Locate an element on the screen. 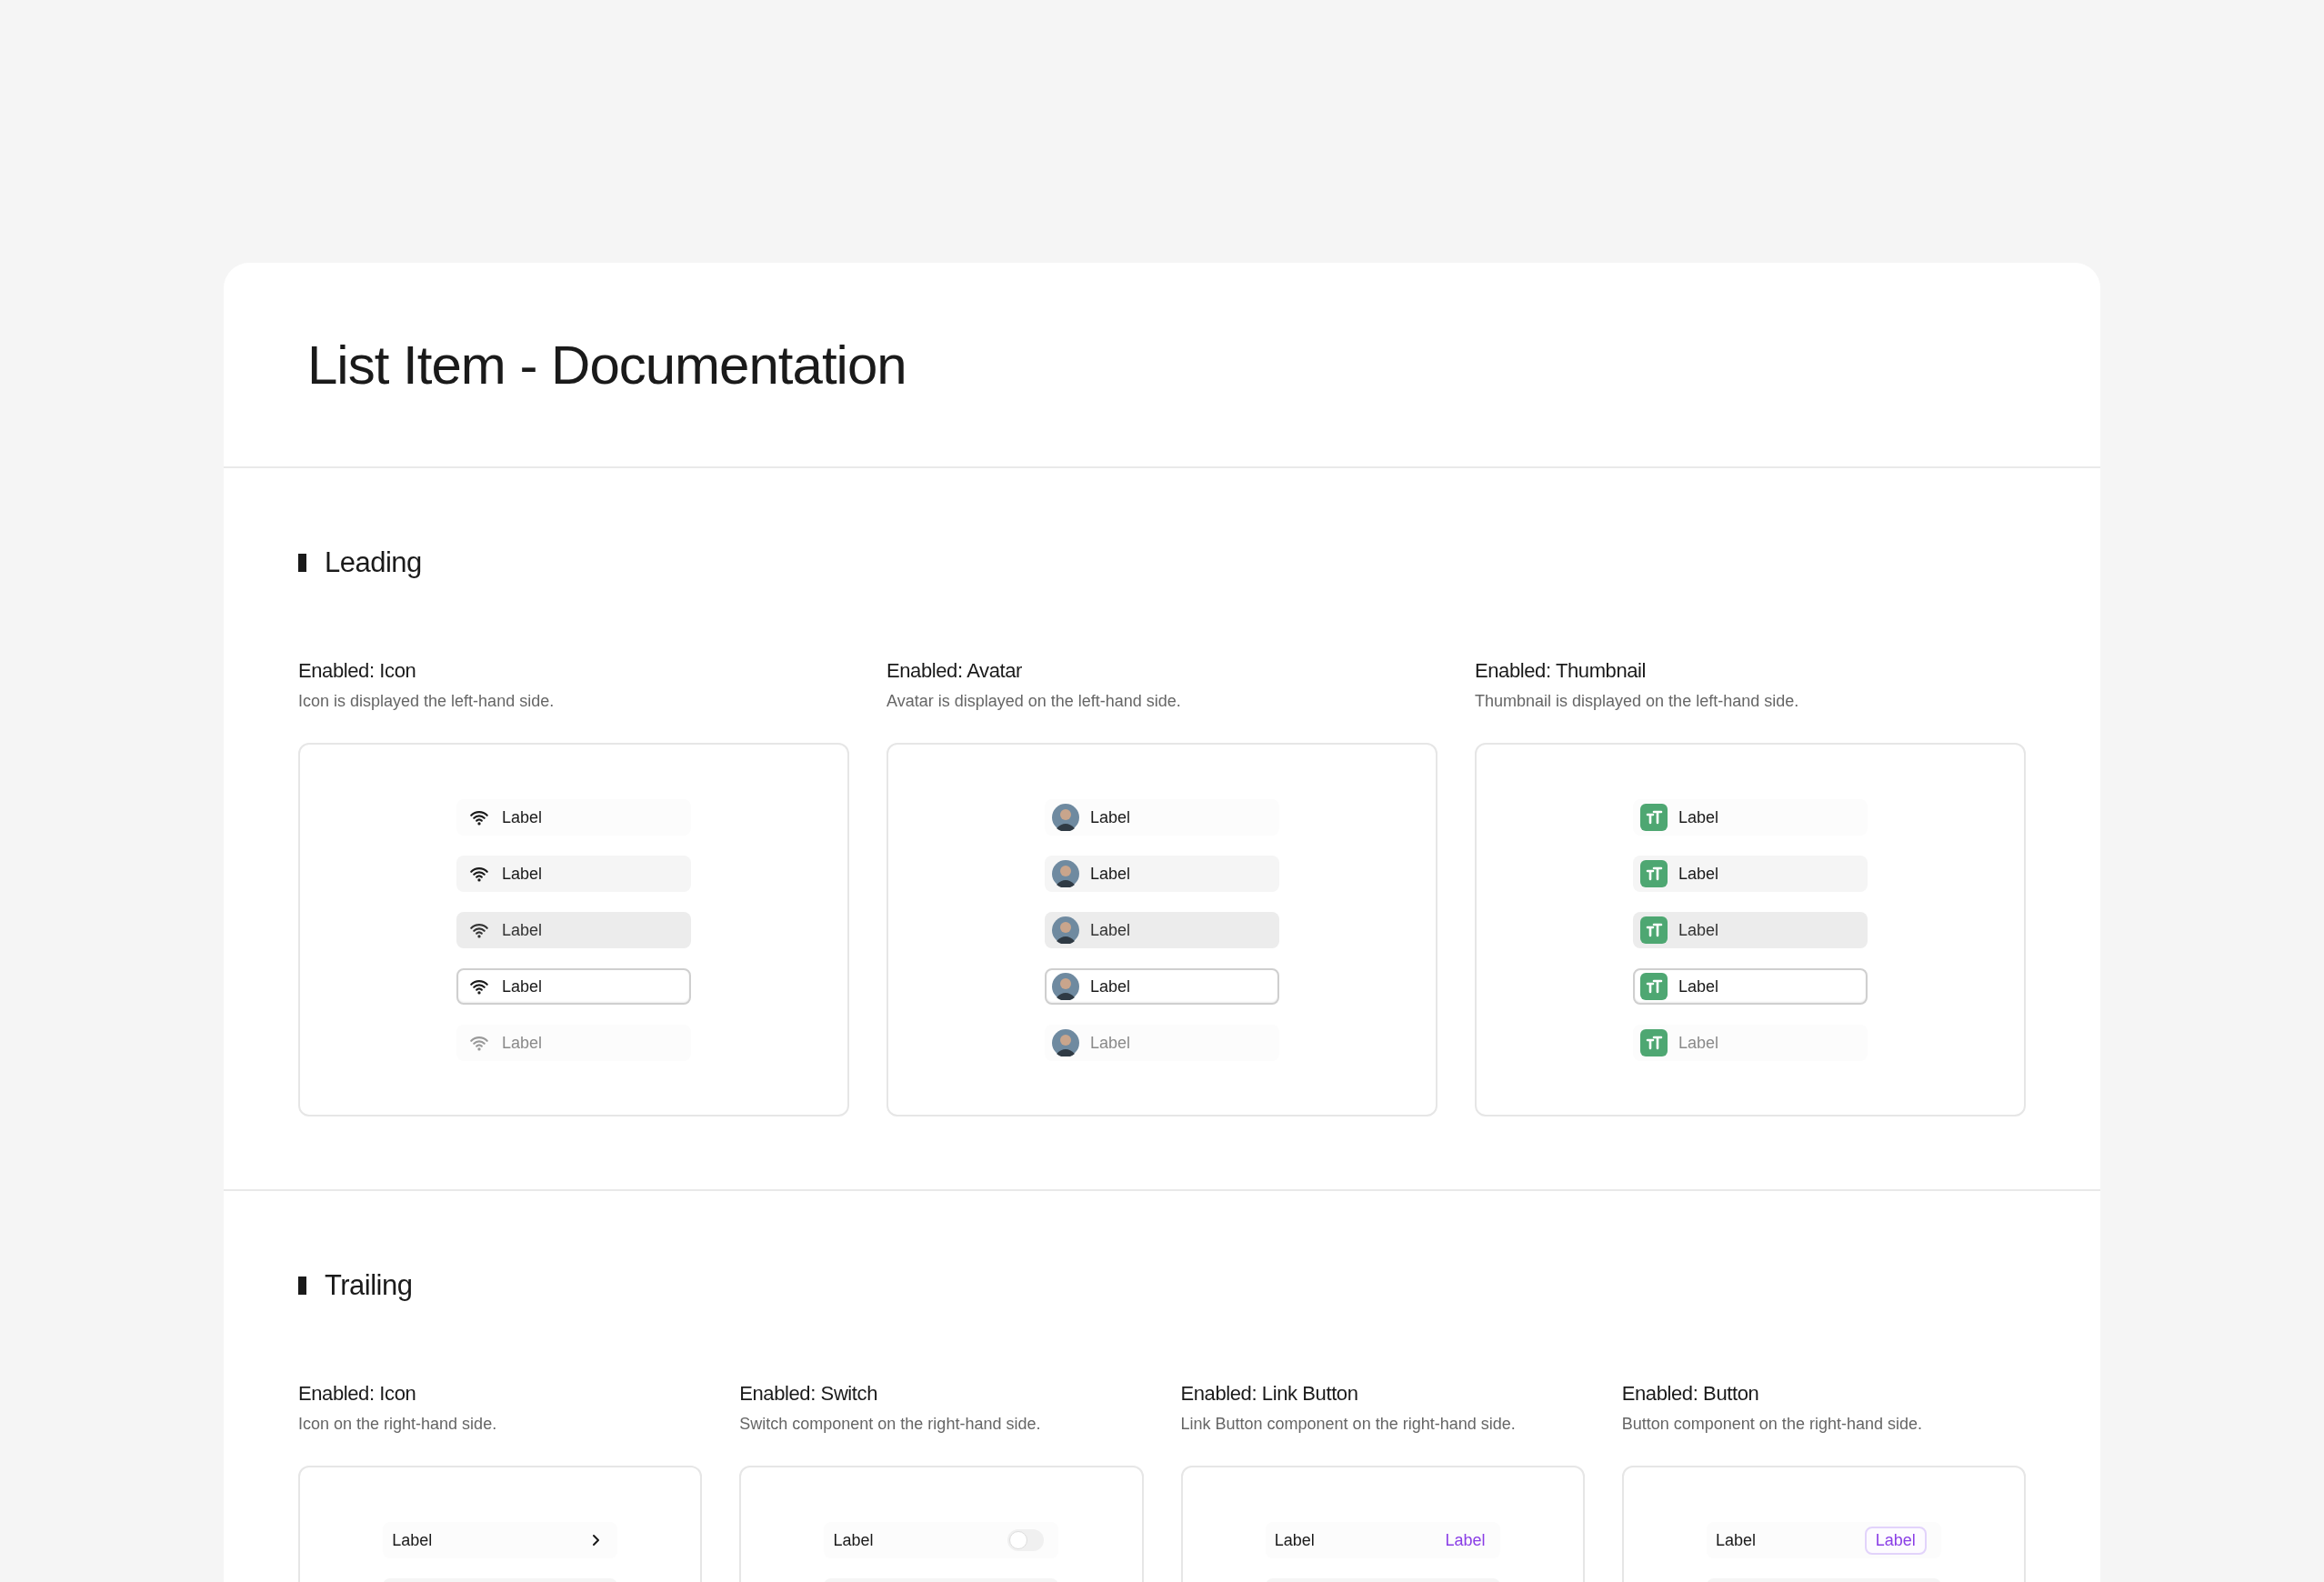  section-heading: Leading is located at coordinates (373, 562).